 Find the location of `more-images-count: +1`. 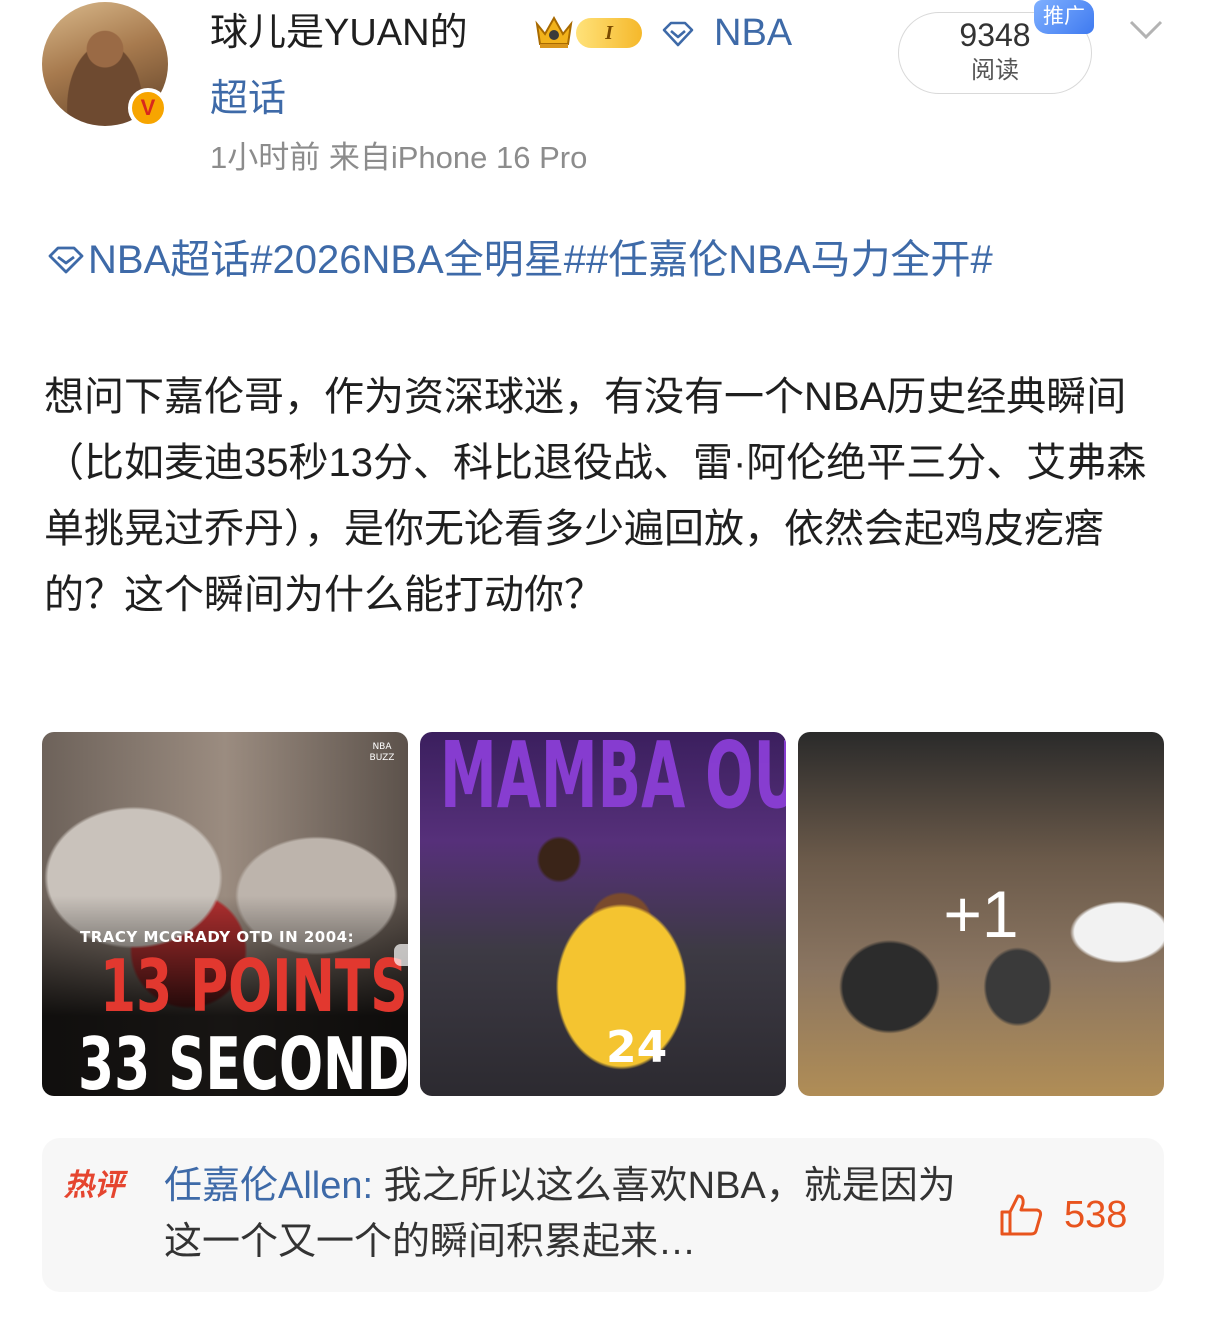

more-images-count: +1 is located at coordinates (981, 914).